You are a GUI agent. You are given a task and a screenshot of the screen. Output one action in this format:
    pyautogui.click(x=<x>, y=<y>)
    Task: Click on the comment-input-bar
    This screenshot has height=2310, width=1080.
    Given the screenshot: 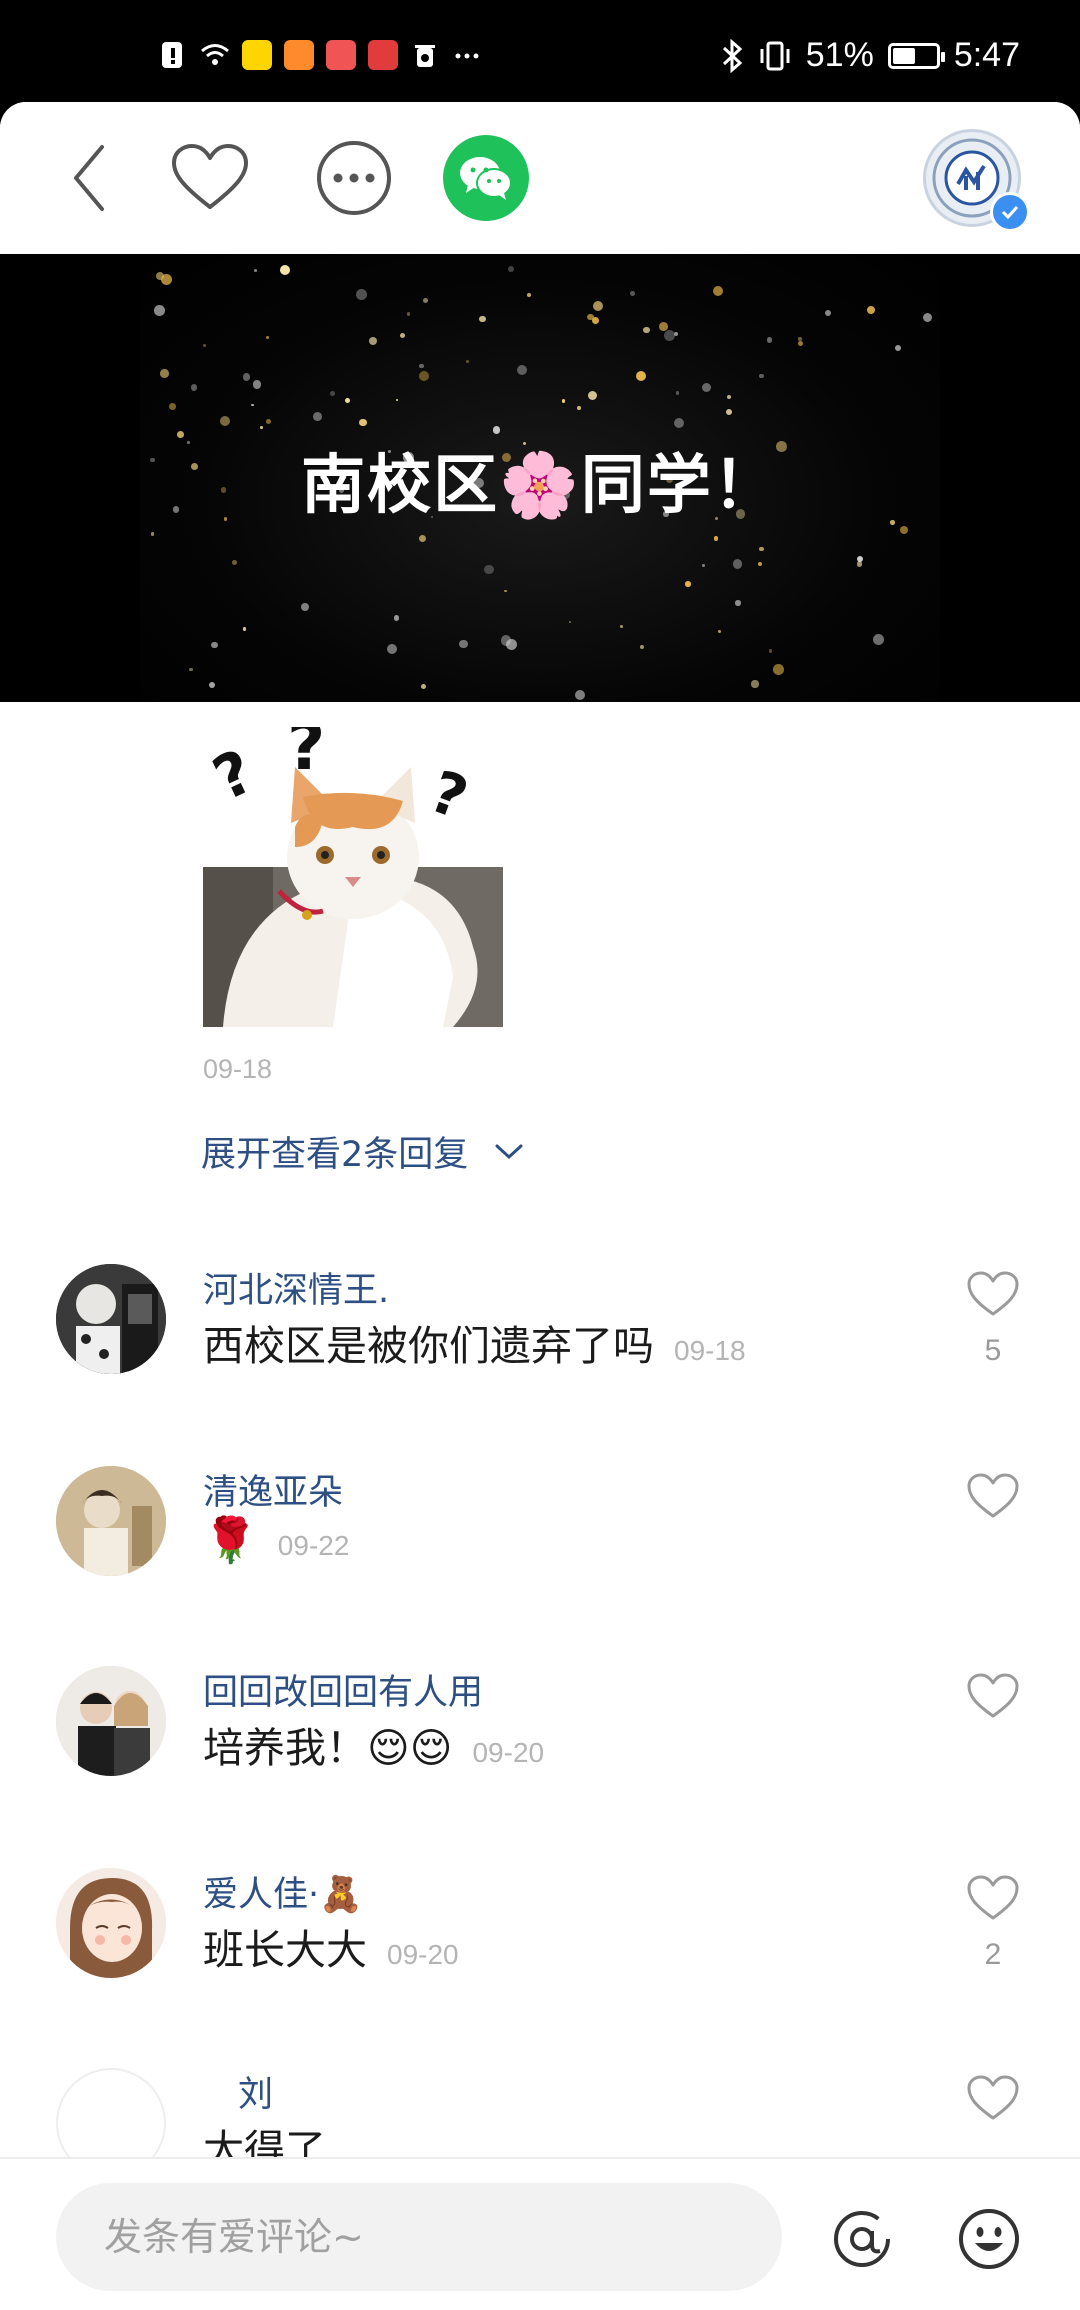 What is the action you would take?
    pyautogui.click(x=540, y=2233)
    